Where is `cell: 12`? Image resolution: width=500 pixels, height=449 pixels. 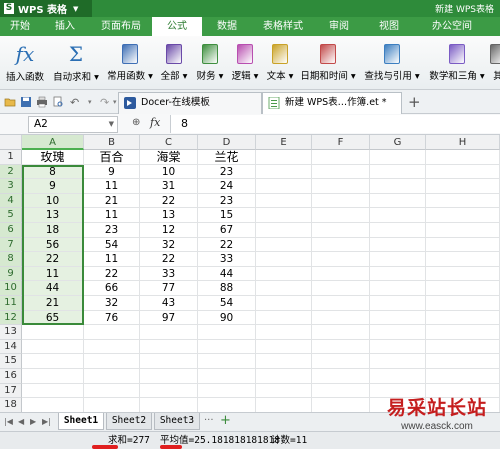 cell: 12 is located at coordinates (169, 230).